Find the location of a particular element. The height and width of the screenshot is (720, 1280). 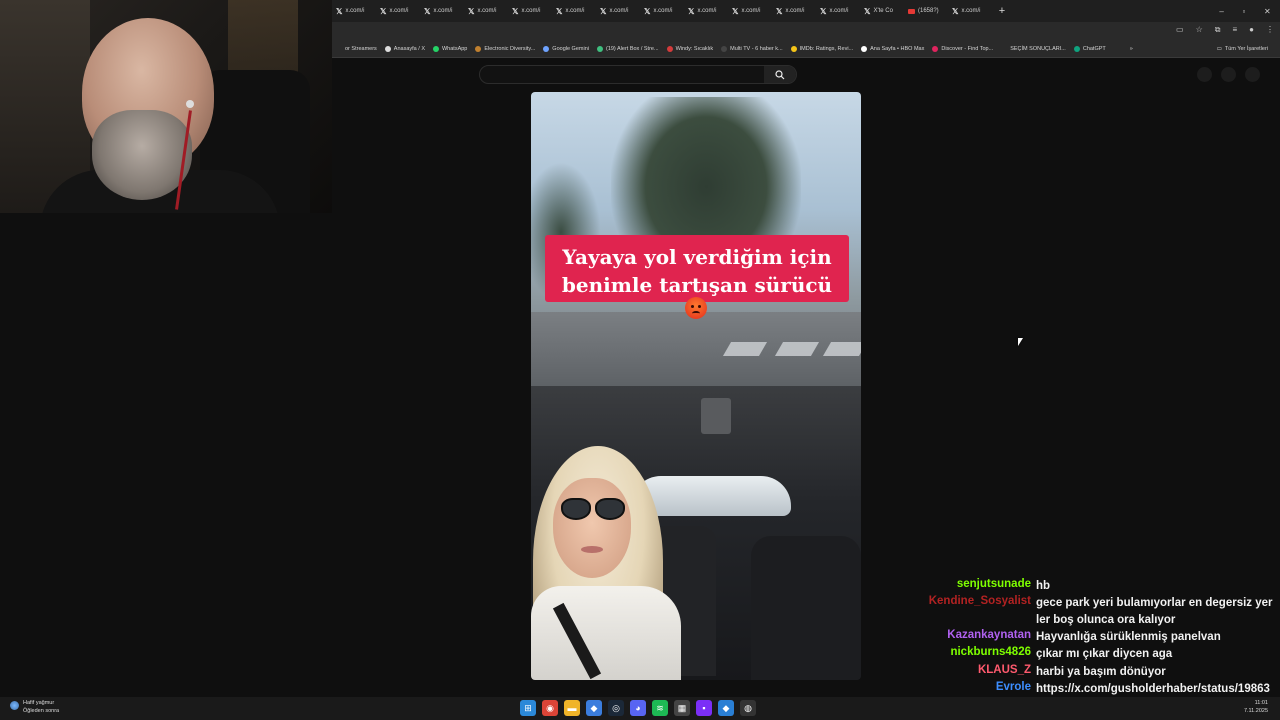

search-button is located at coordinates (780, 74).